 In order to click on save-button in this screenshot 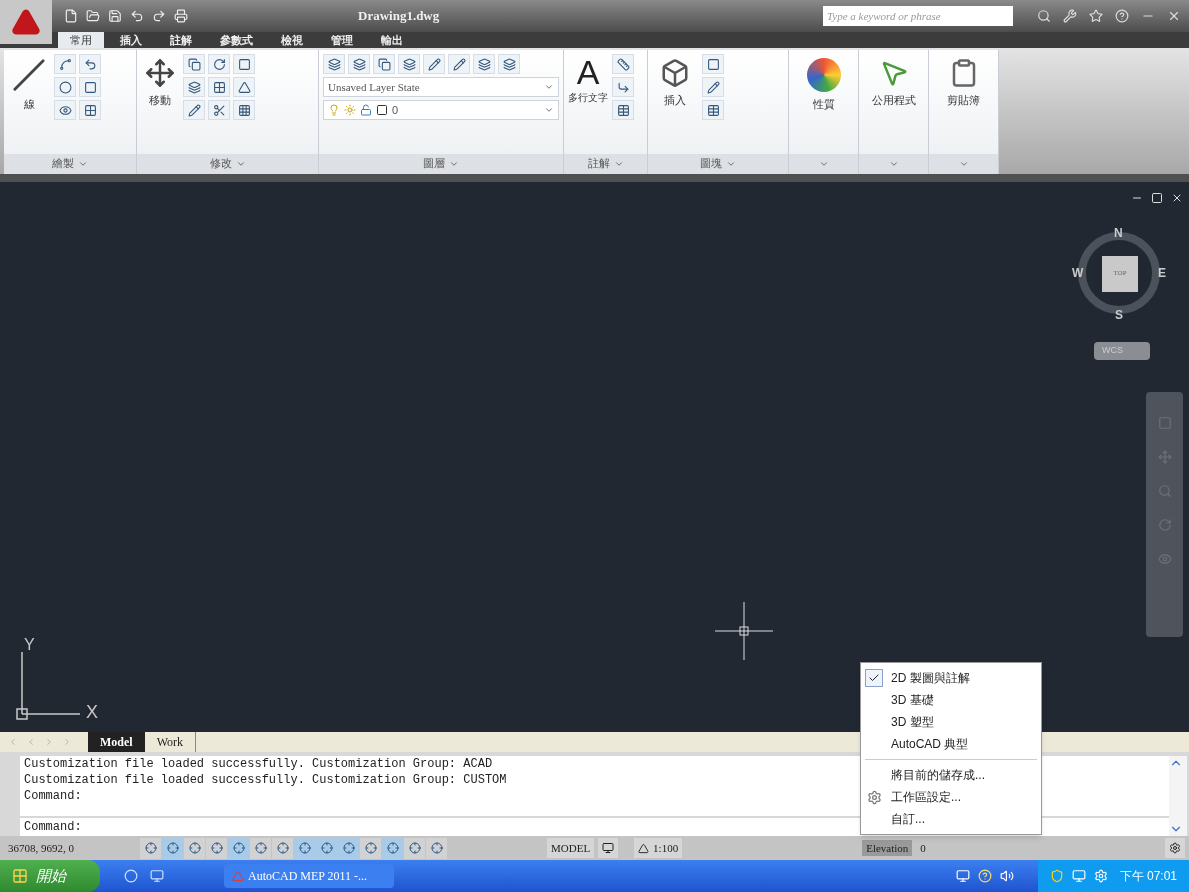, I will do `click(115, 16)`.